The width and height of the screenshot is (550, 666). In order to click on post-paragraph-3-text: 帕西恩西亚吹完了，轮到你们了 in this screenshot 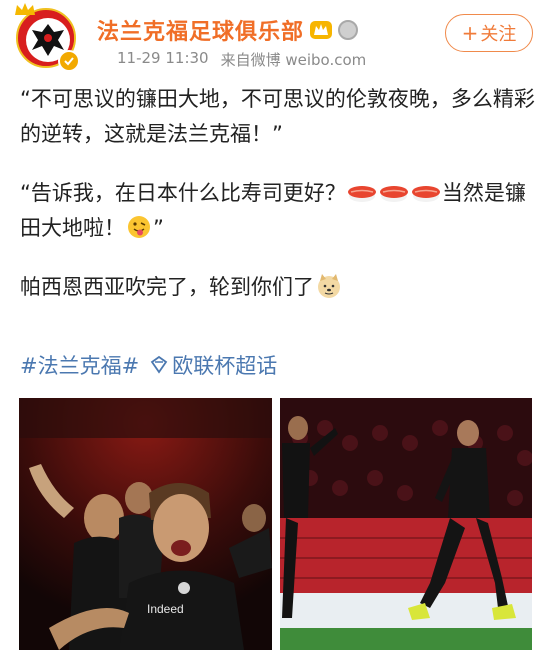, I will do `click(167, 287)`.